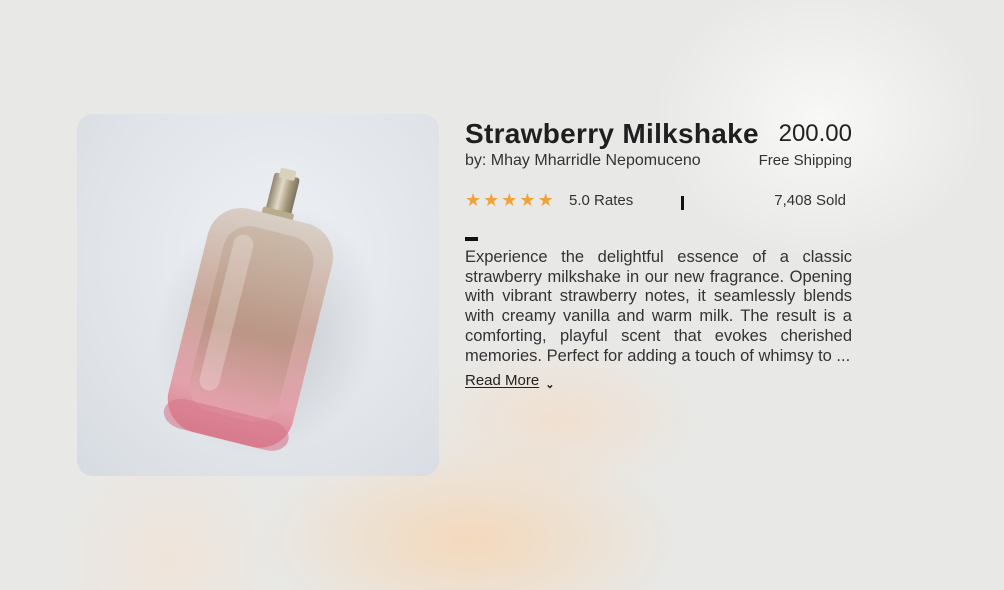  I want to click on rating-row: ★ ★ ★ ★ ★ 5.0 Rates 7,408 Sold, so click(658, 202).